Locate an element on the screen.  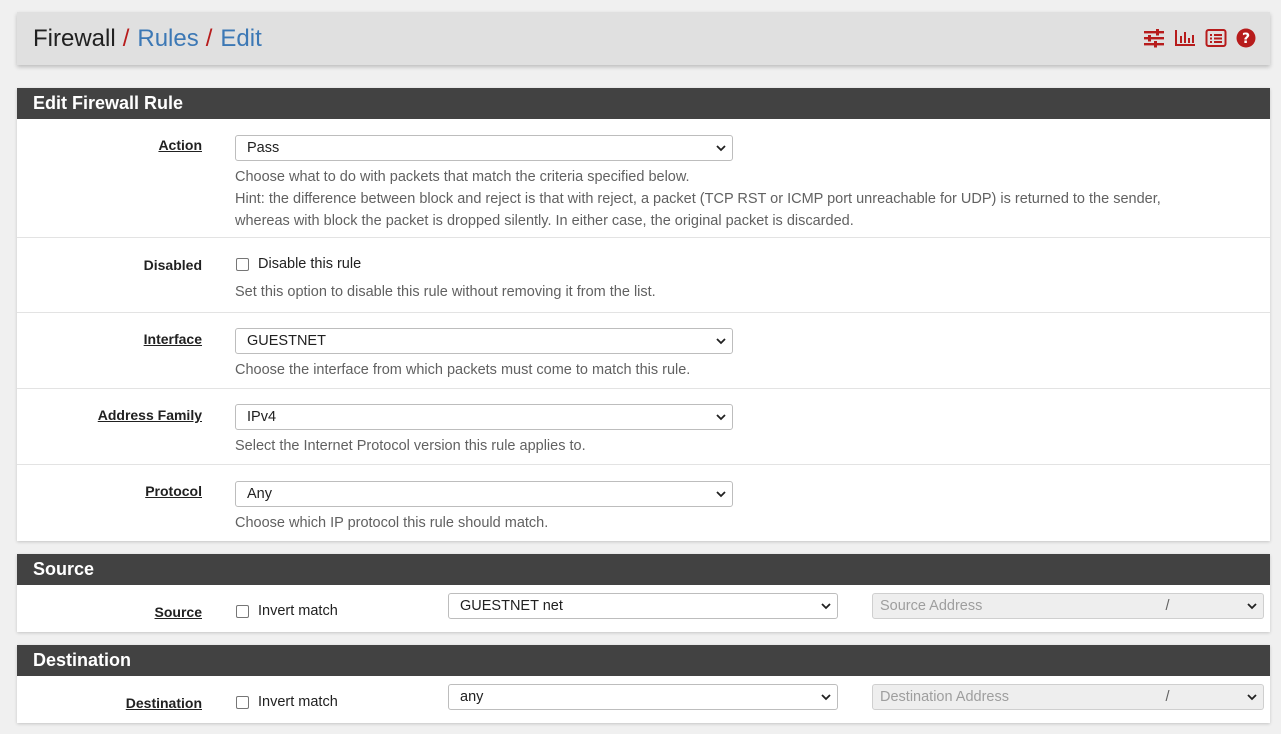
disable-rule-checkbox-wrap: Disable this rule is located at coordinates (298, 264).